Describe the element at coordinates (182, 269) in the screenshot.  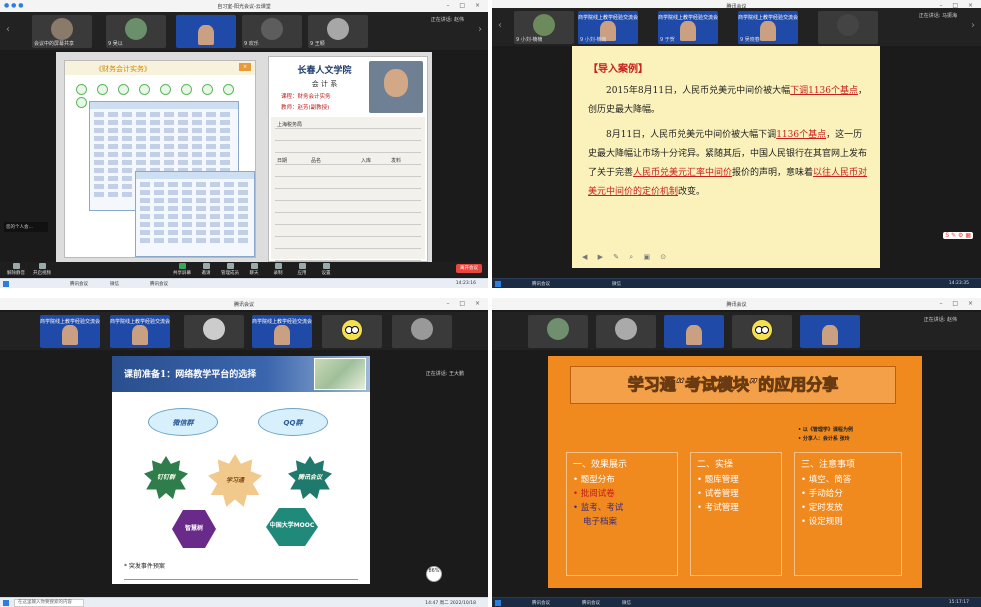
I see `share-screen-button: 共享屏幕` at that location.